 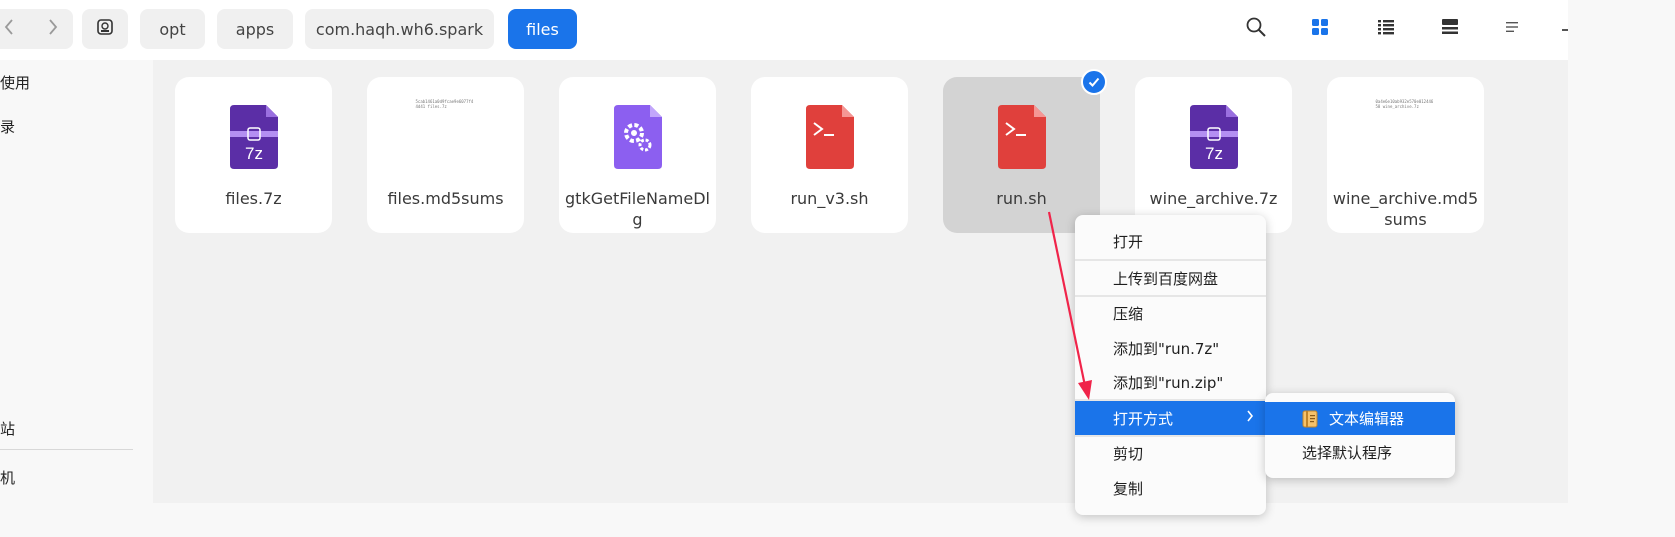 What do you see at coordinates (1170, 241) in the screenshot?
I see `menu-item-open: 打开` at bounding box center [1170, 241].